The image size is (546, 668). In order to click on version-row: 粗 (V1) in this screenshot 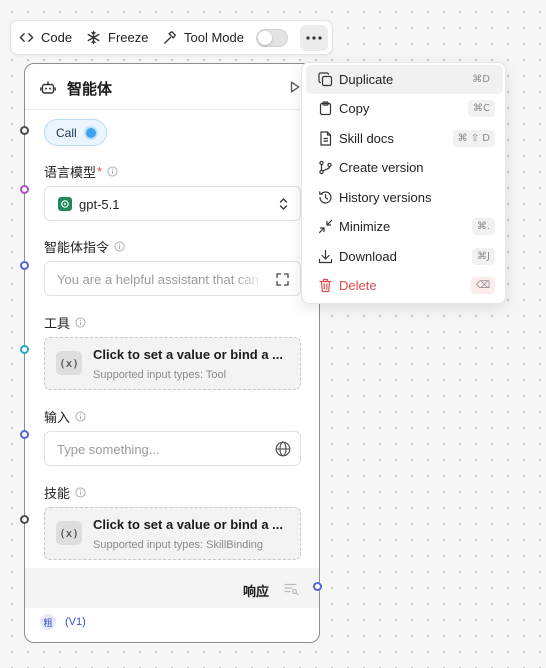, I will do `click(63, 622)`.